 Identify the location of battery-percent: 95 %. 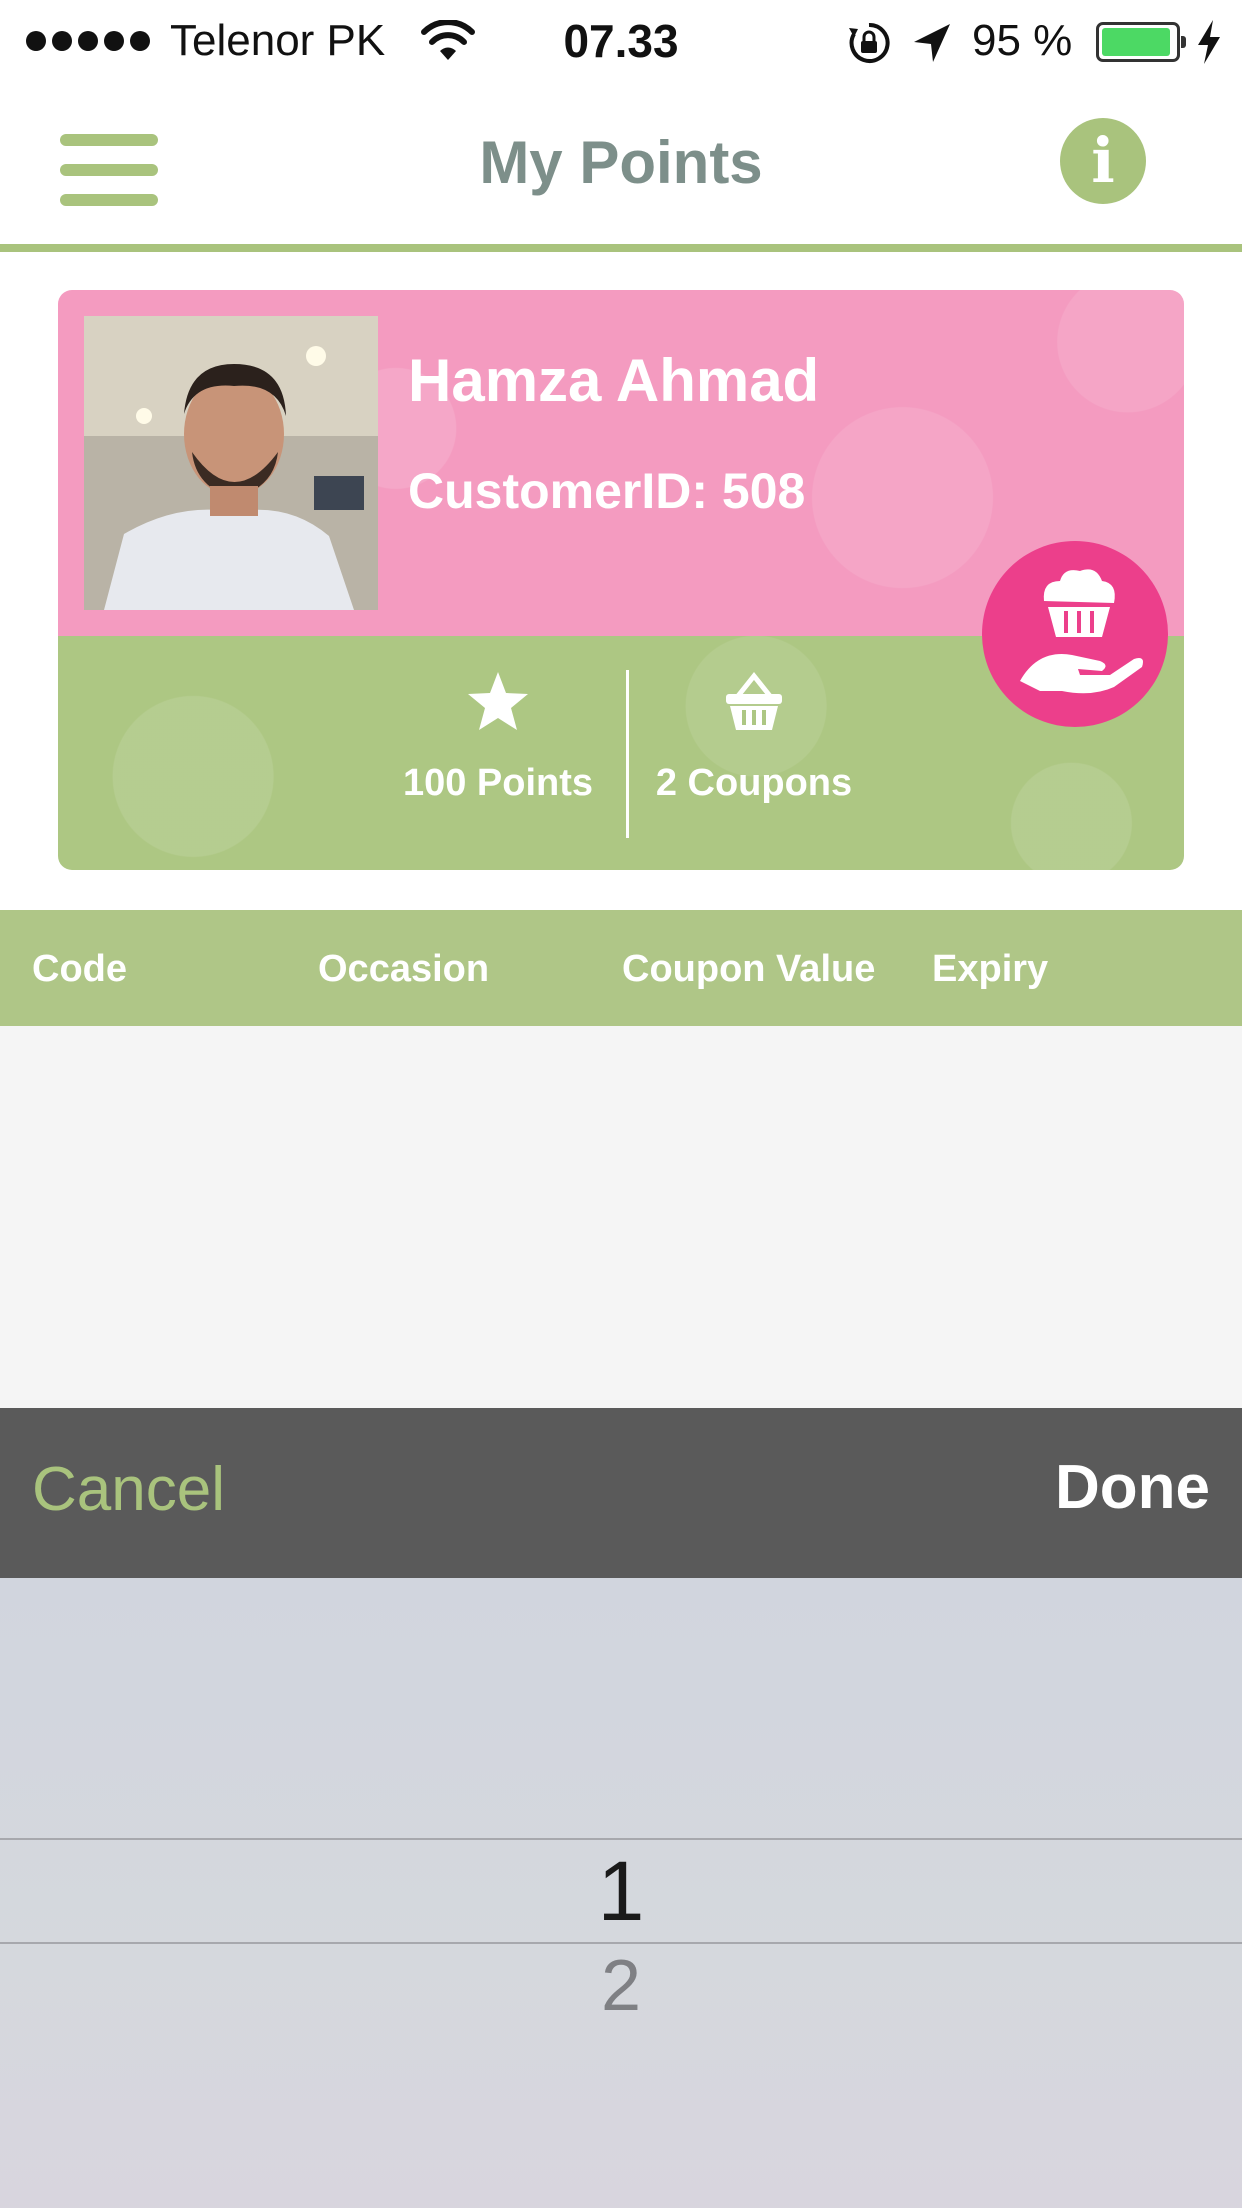
(1022, 40).